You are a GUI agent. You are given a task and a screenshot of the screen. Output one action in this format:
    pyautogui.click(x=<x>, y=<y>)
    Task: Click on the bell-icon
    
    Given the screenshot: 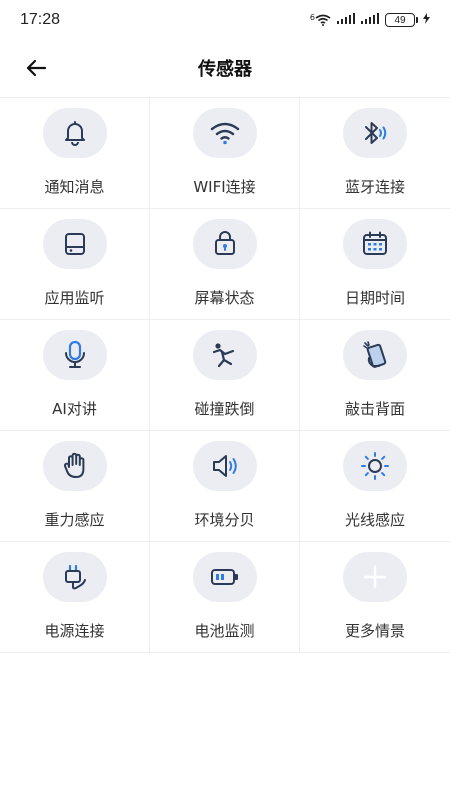 What is the action you would take?
    pyautogui.click(x=74, y=133)
    